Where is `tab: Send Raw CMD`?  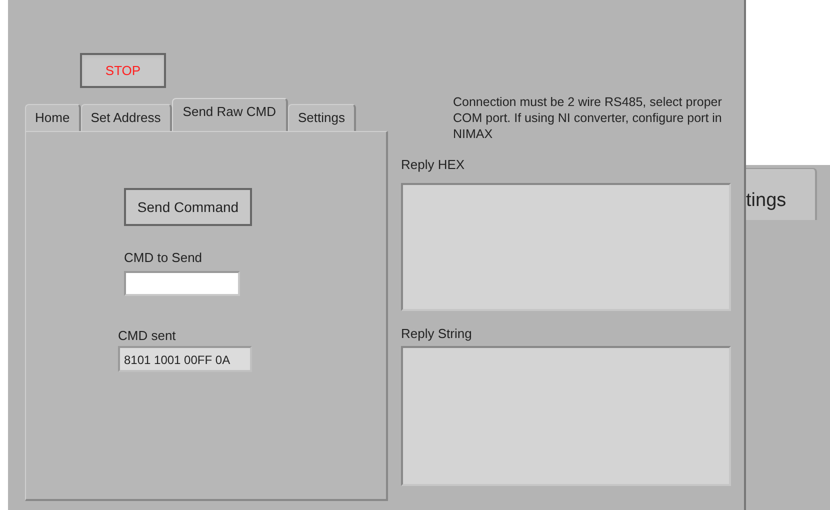 tab: Send Raw CMD is located at coordinates (230, 115).